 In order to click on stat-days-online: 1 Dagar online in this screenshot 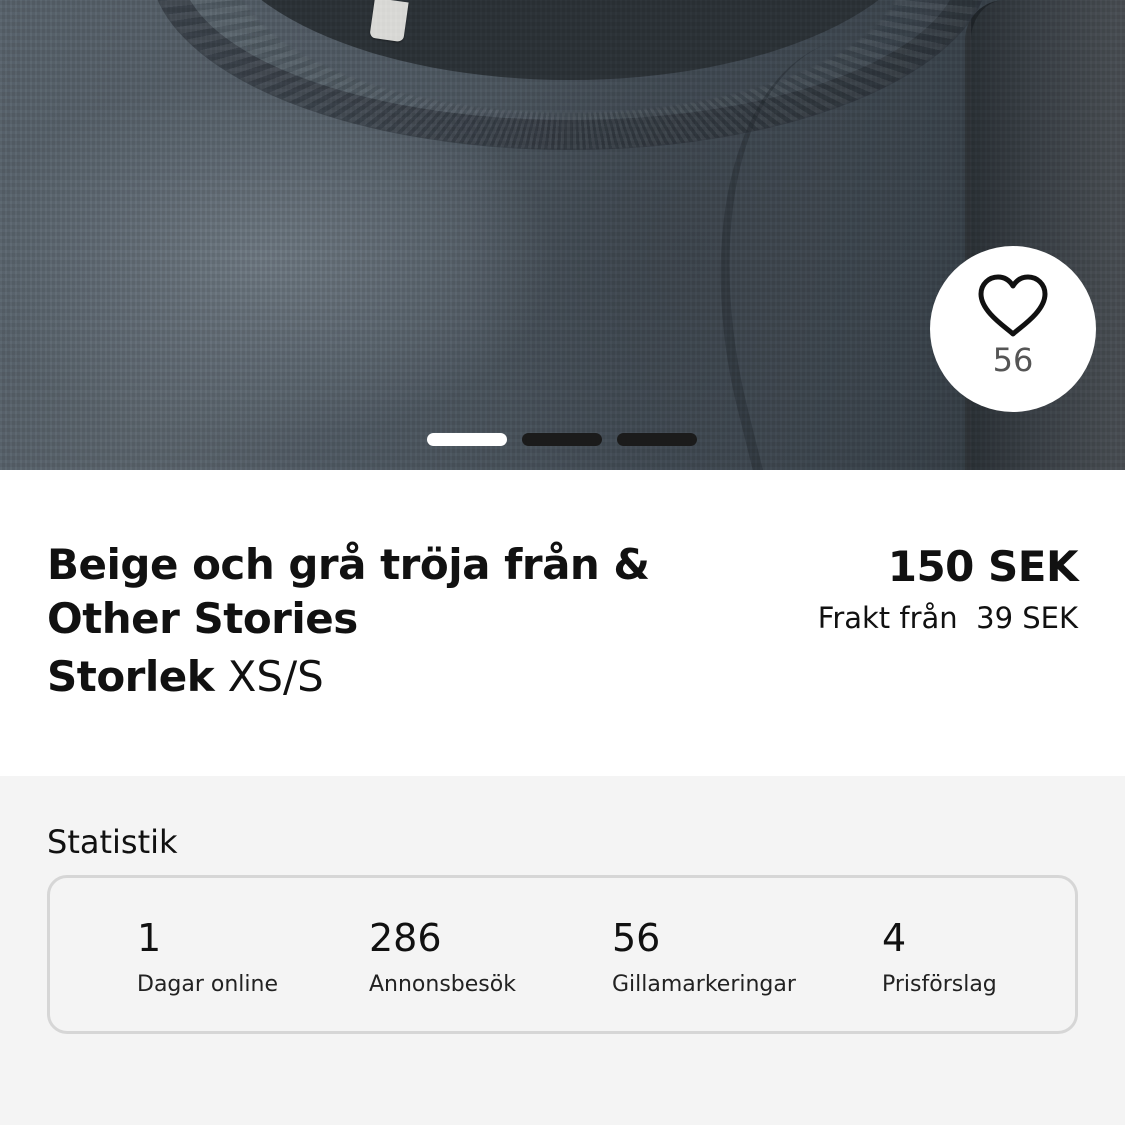, I will do `click(207, 958)`.